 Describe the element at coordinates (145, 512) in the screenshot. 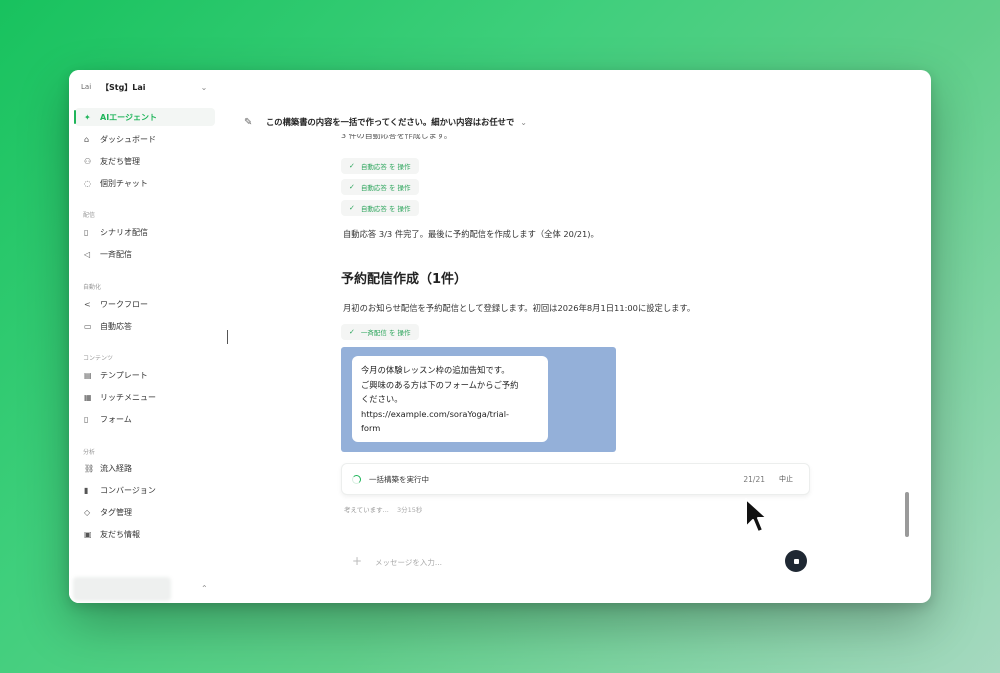

I see `sidebar-item-tags: ◇ タグ管理` at that location.